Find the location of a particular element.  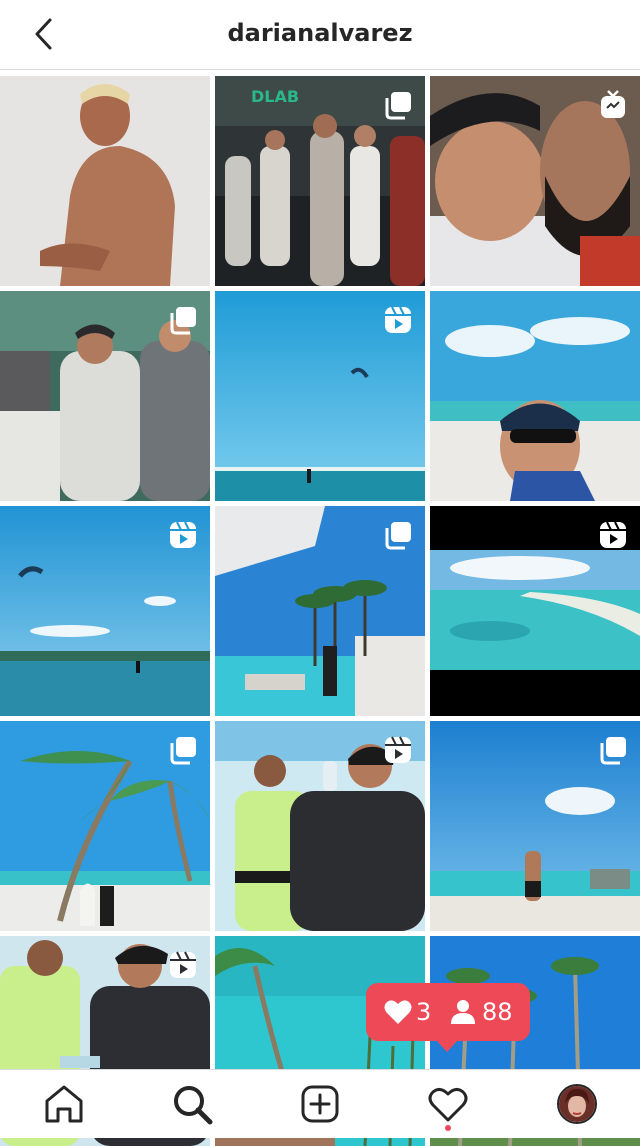

nav-home is located at coordinates (64, 1104).